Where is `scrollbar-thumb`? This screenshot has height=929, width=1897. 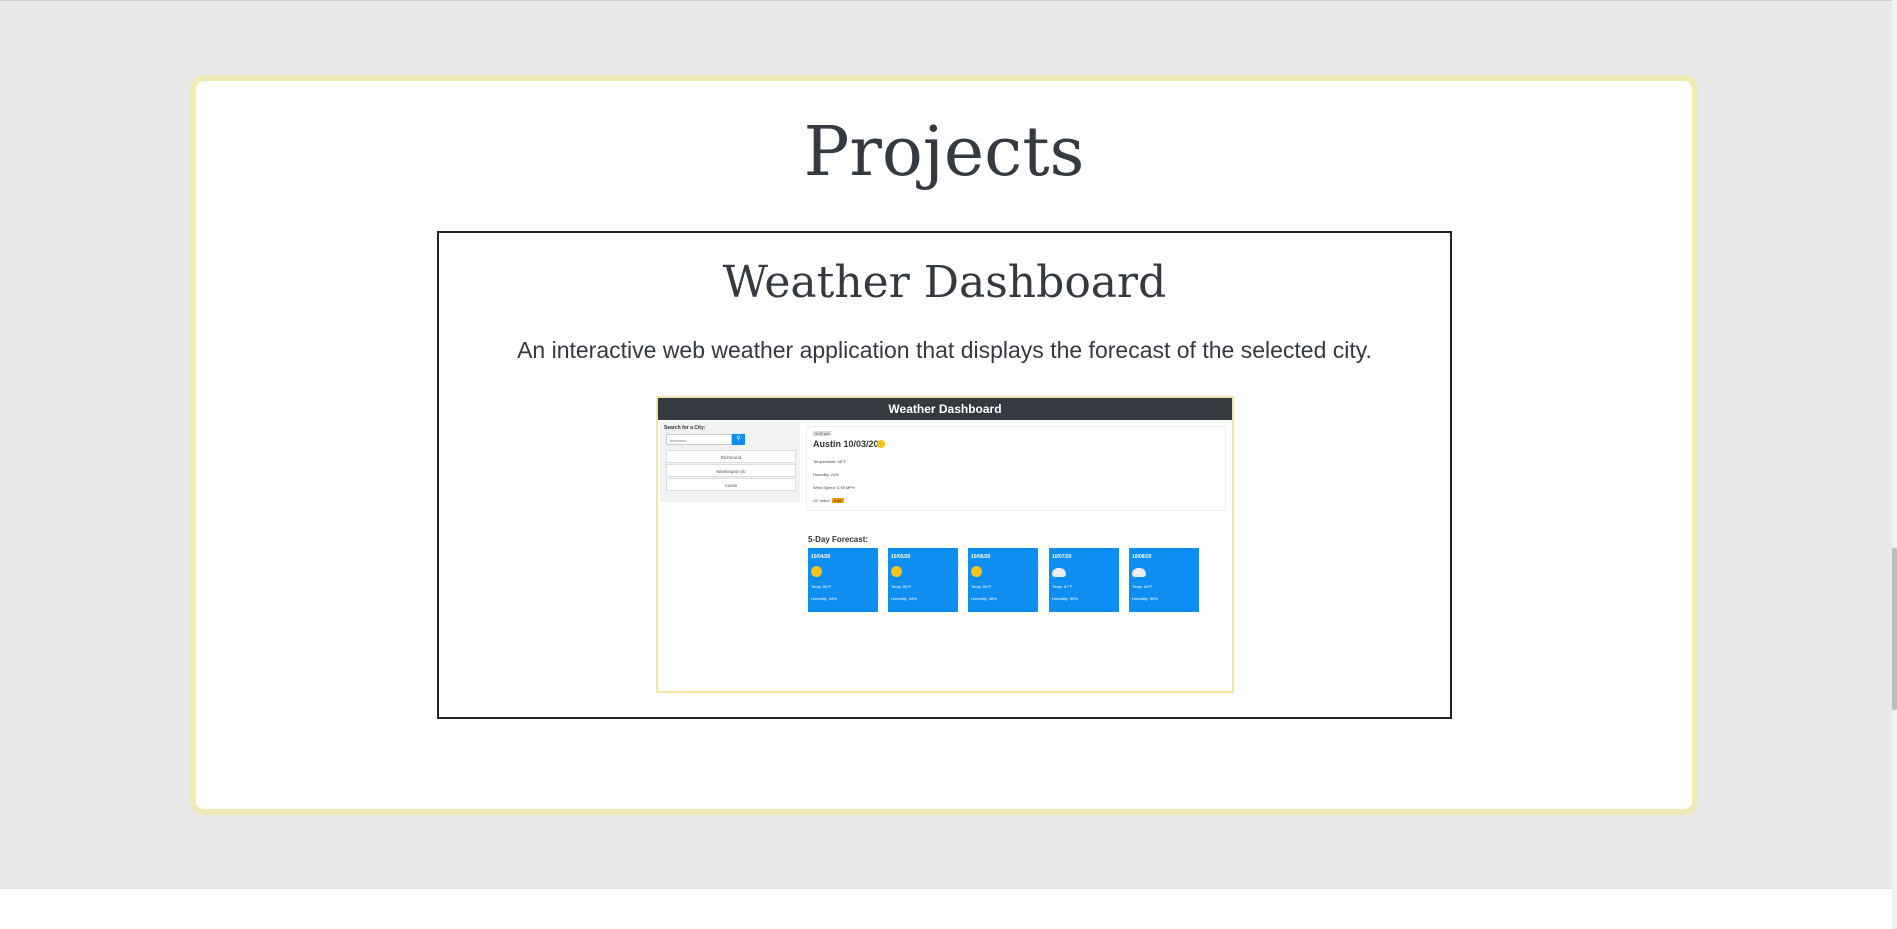 scrollbar-thumb is located at coordinates (1894, 629).